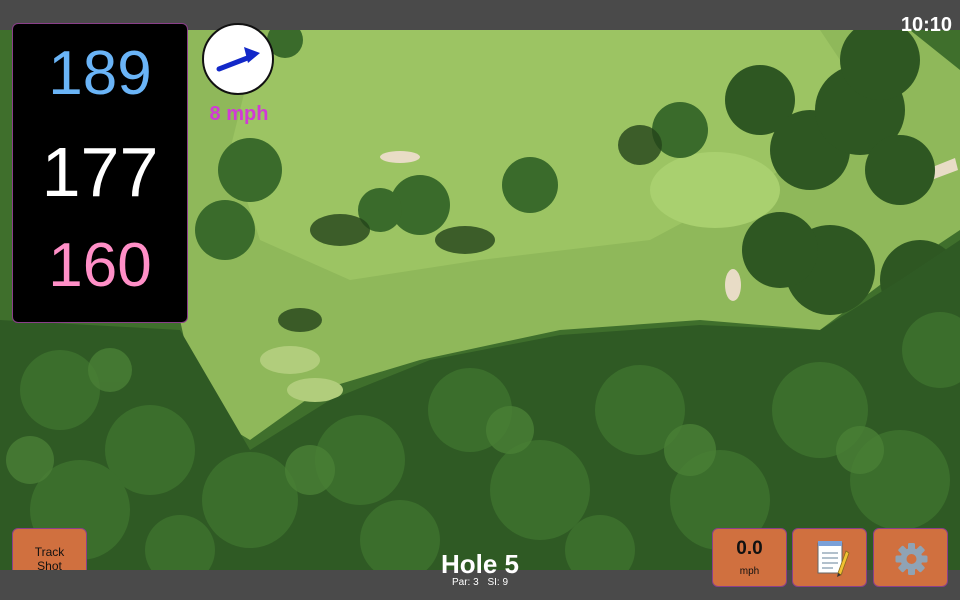 This screenshot has width=960, height=600. What do you see at coordinates (100, 73) in the screenshot?
I see `back-yardage: 189` at bounding box center [100, 73].